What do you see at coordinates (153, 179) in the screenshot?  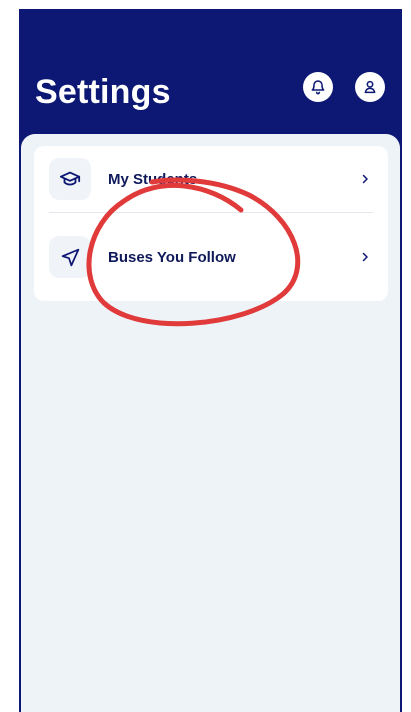 I see `my-students-label: My Students` at bounding box center [153, 179].